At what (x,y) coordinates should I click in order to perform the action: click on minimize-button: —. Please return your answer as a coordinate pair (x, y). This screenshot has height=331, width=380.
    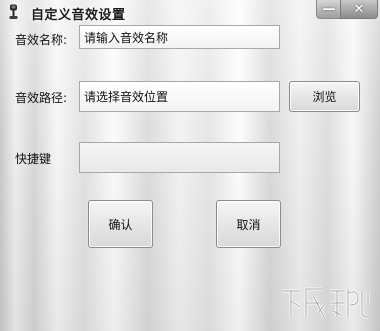
    Looking at the image, I should click on (329, 9).